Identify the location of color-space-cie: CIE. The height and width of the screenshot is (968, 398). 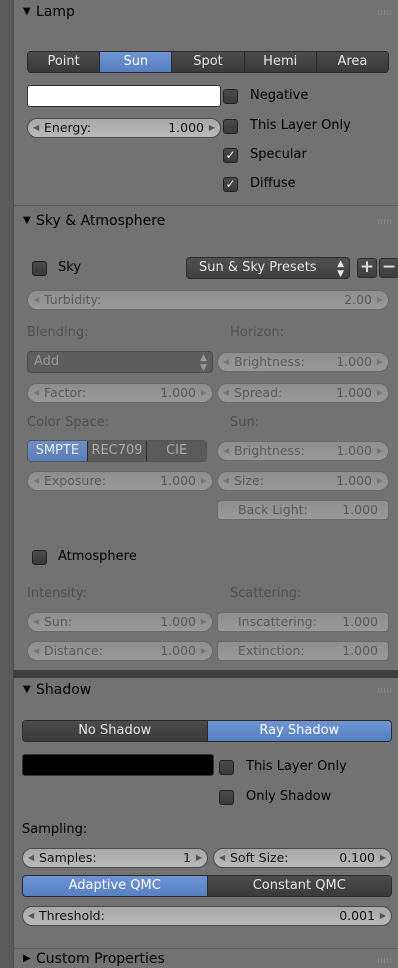
(176, 451).